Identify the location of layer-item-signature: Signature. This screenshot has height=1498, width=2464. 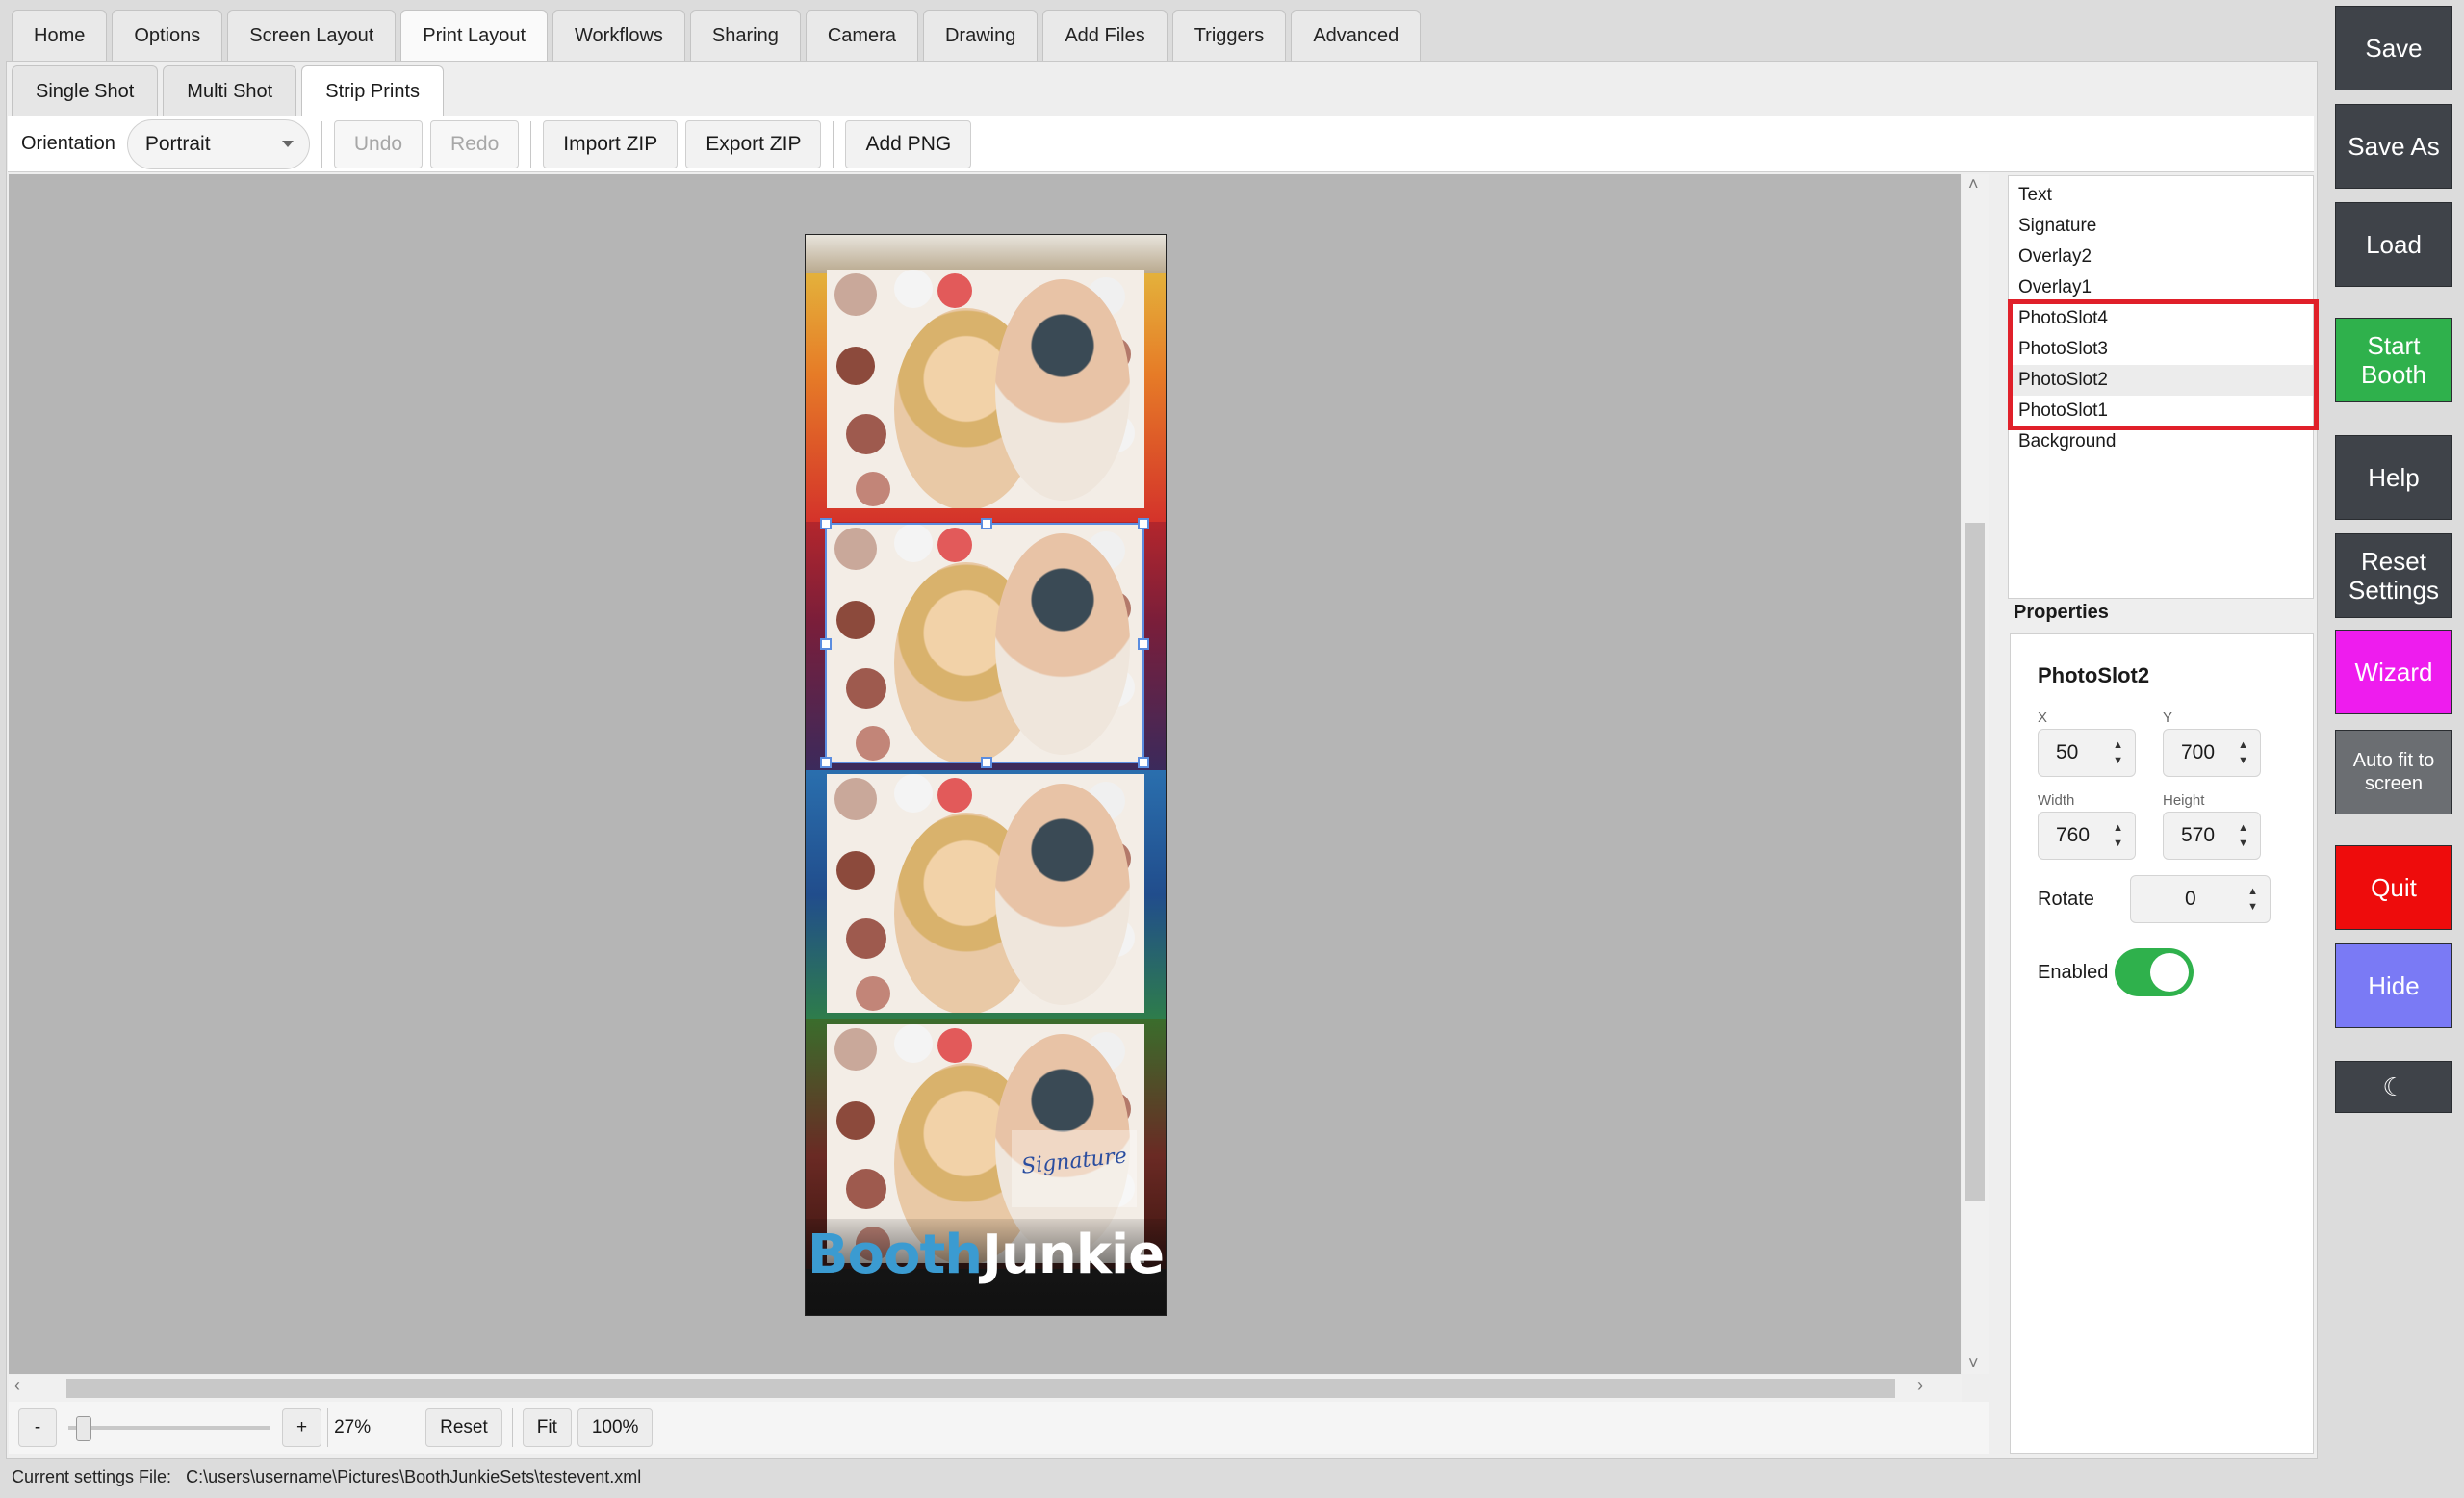
(2161, 226).